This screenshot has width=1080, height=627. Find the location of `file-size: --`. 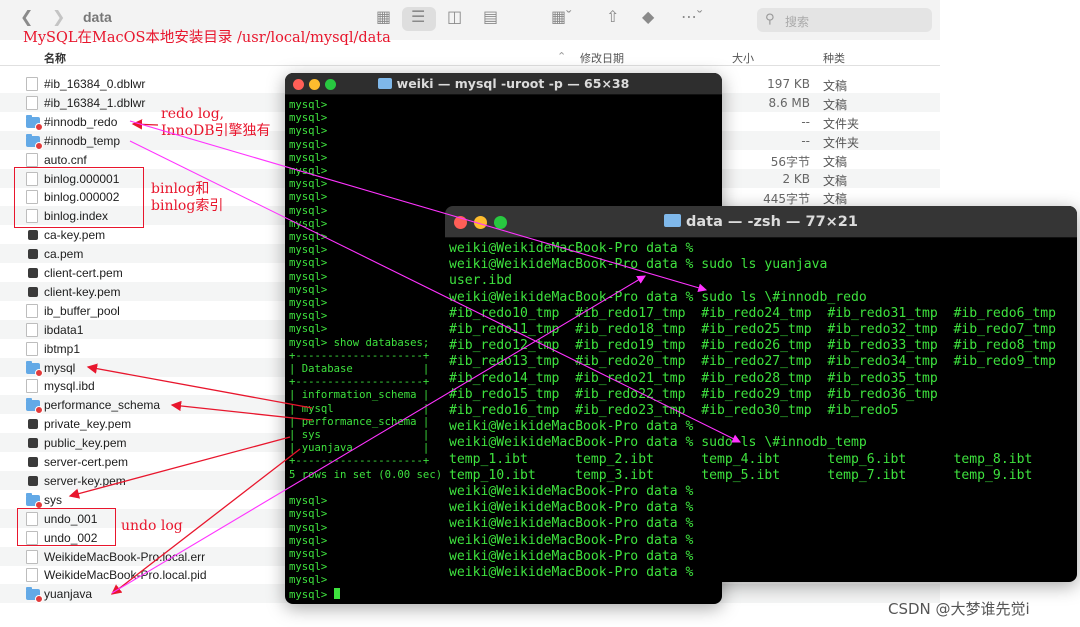

file-size: -- is located at coordinates (805, 121).